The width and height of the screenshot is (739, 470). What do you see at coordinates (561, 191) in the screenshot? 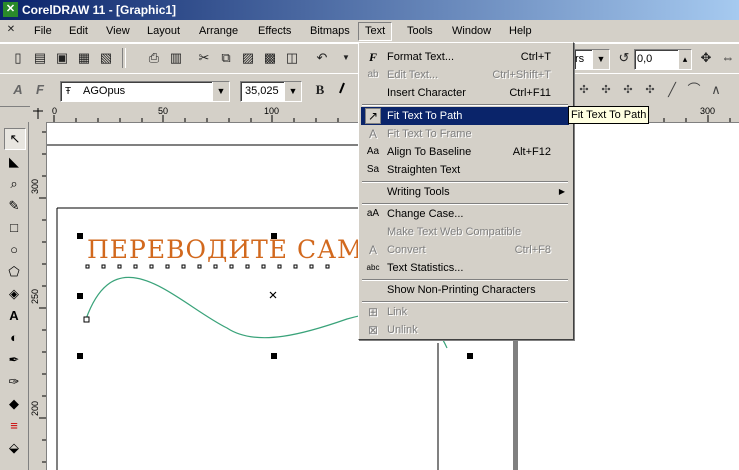
I see `submenu-arrow-icon: ▶` at bounding box center [561, 191].